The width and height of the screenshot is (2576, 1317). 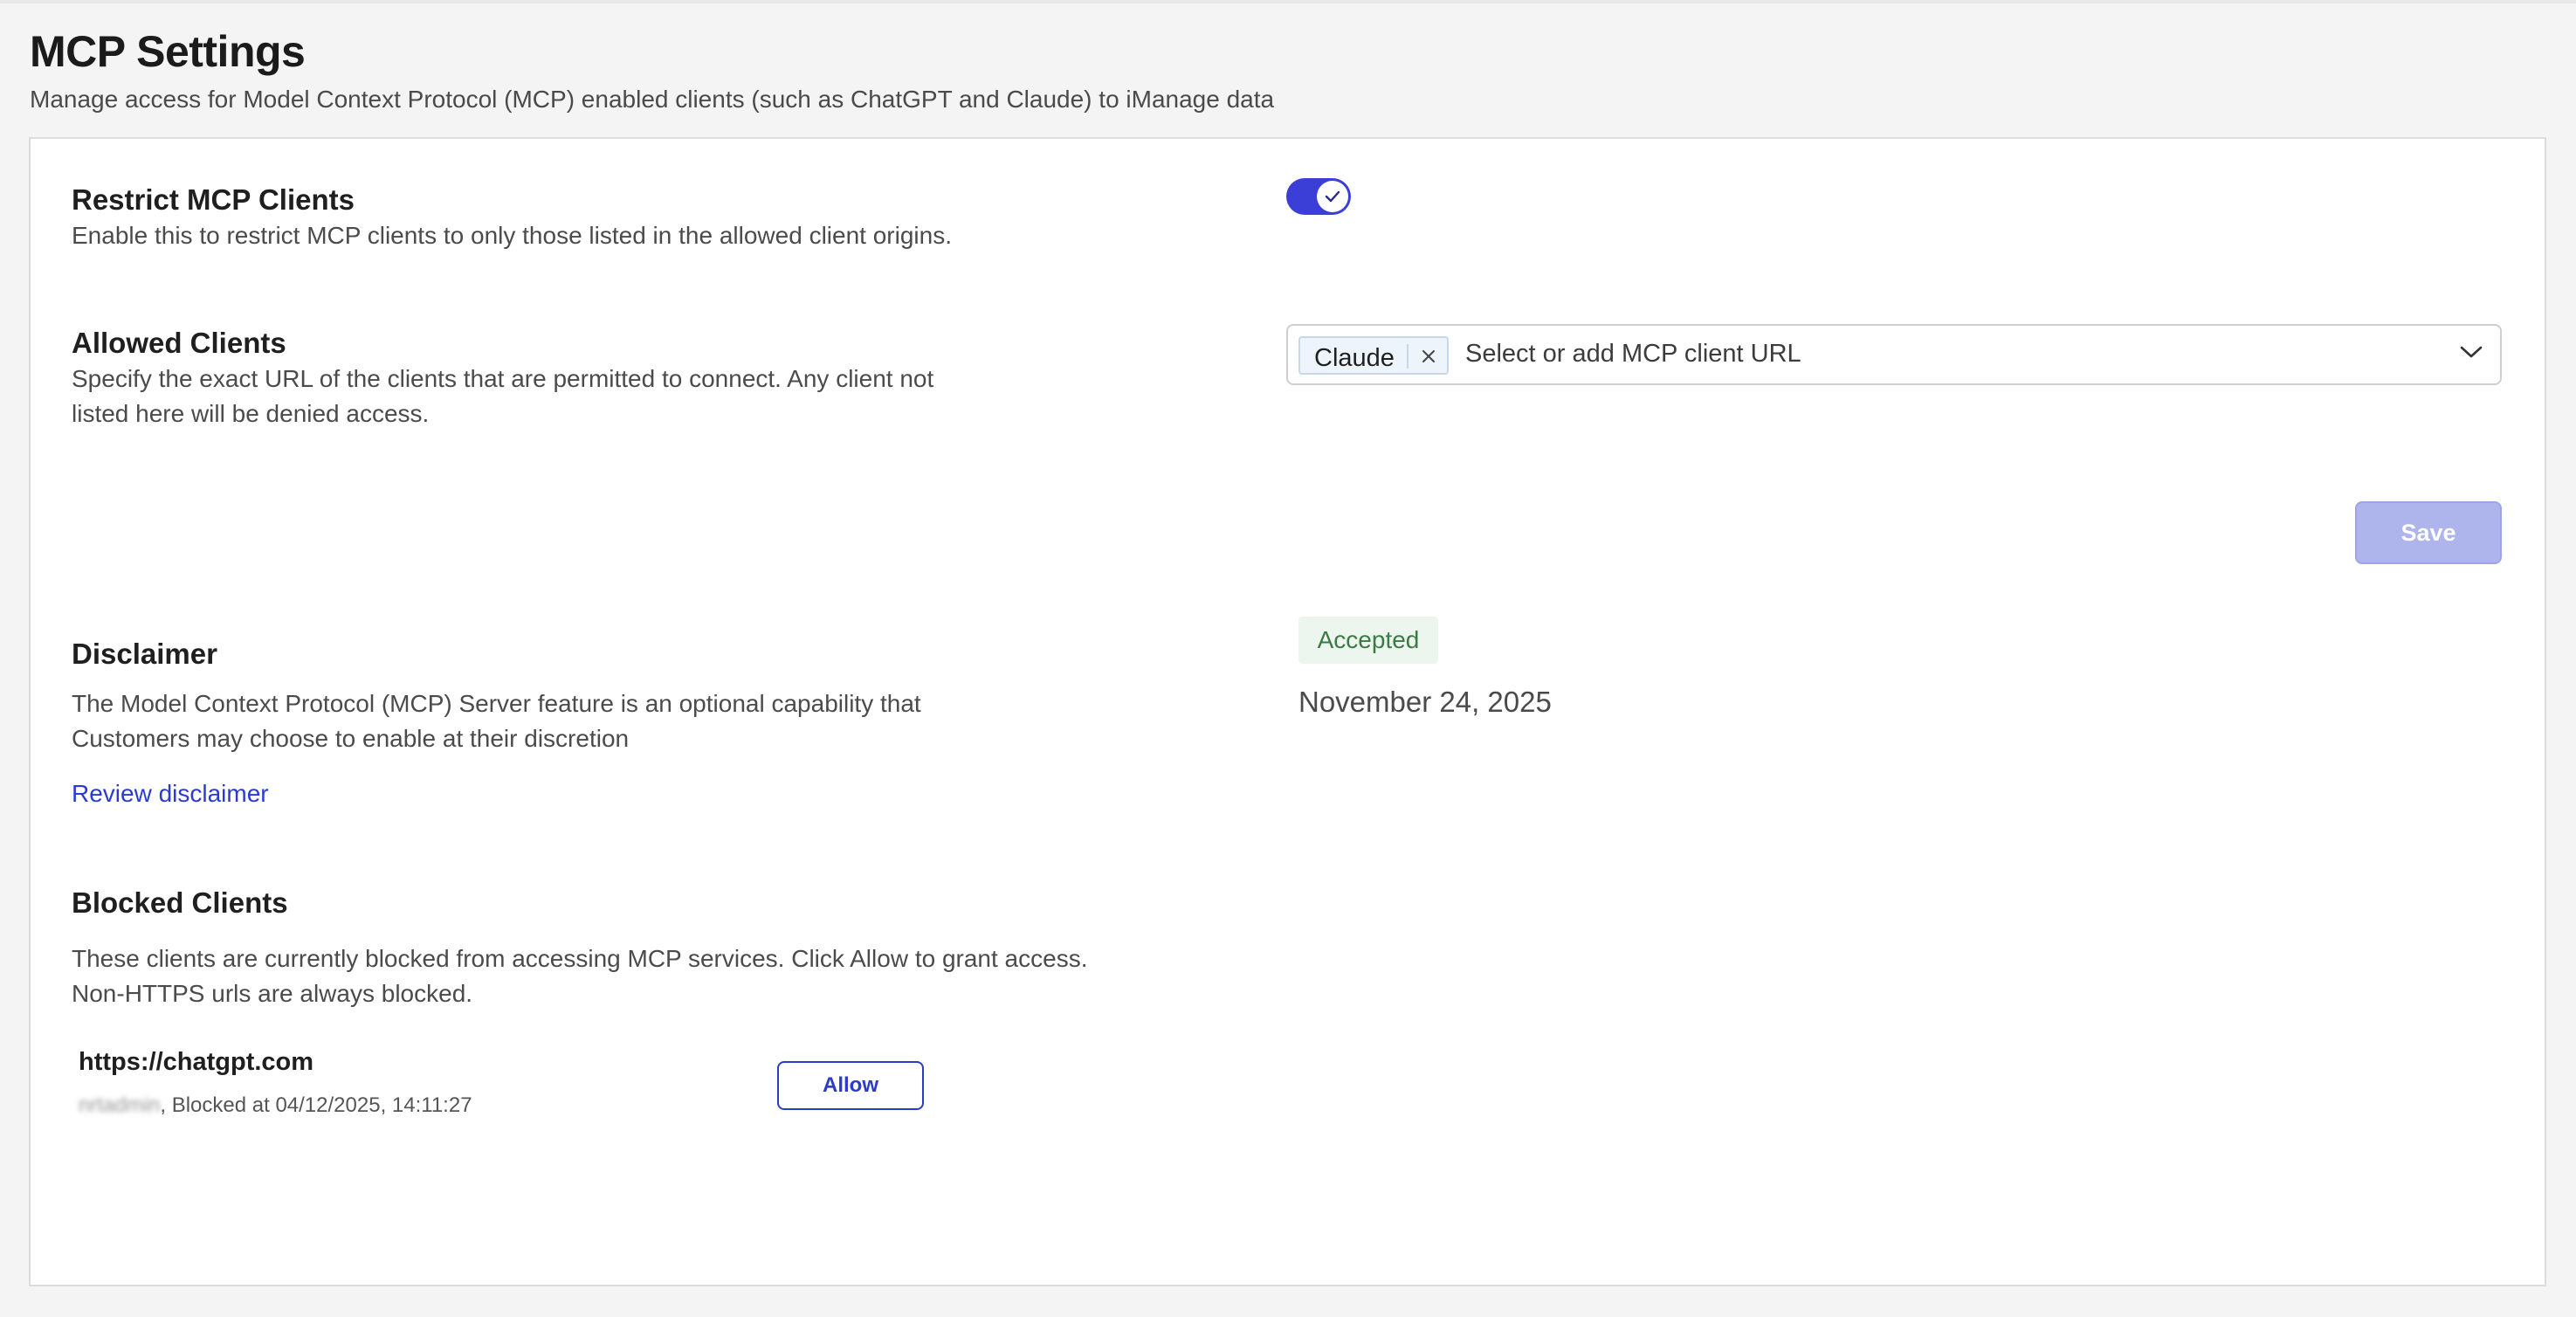 I want to click on restrict-clients-toggle, so click(x=1318, y=196).